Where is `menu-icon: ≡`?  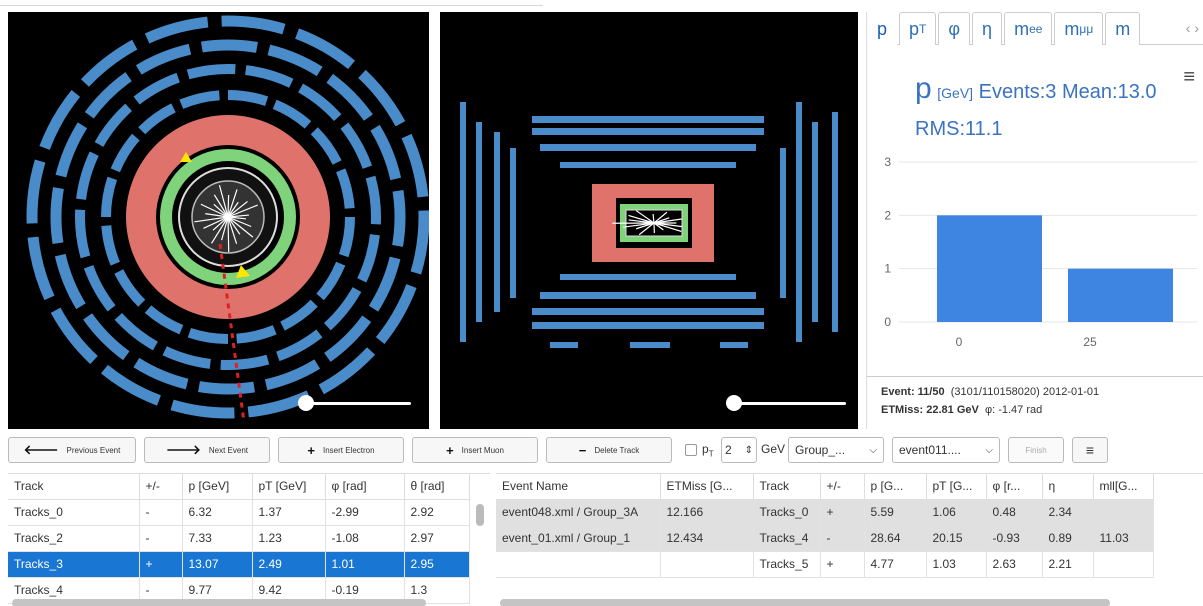 menu-icon: ≡ is located at coordinates (1090, 450).